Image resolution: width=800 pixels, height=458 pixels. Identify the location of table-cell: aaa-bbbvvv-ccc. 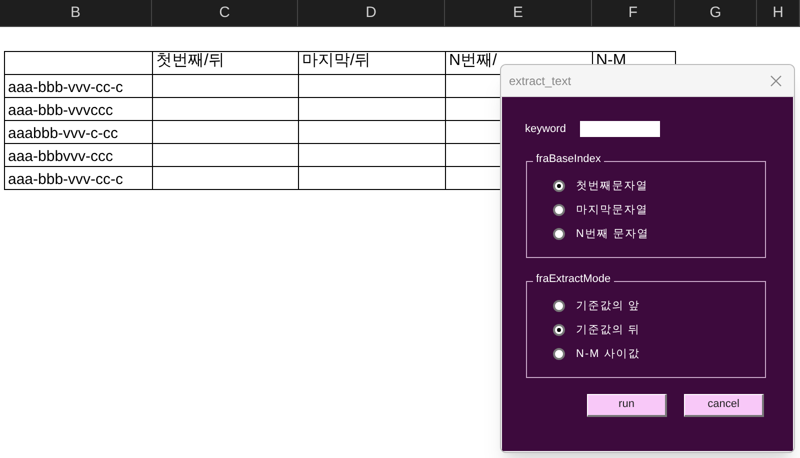
(61, 156).